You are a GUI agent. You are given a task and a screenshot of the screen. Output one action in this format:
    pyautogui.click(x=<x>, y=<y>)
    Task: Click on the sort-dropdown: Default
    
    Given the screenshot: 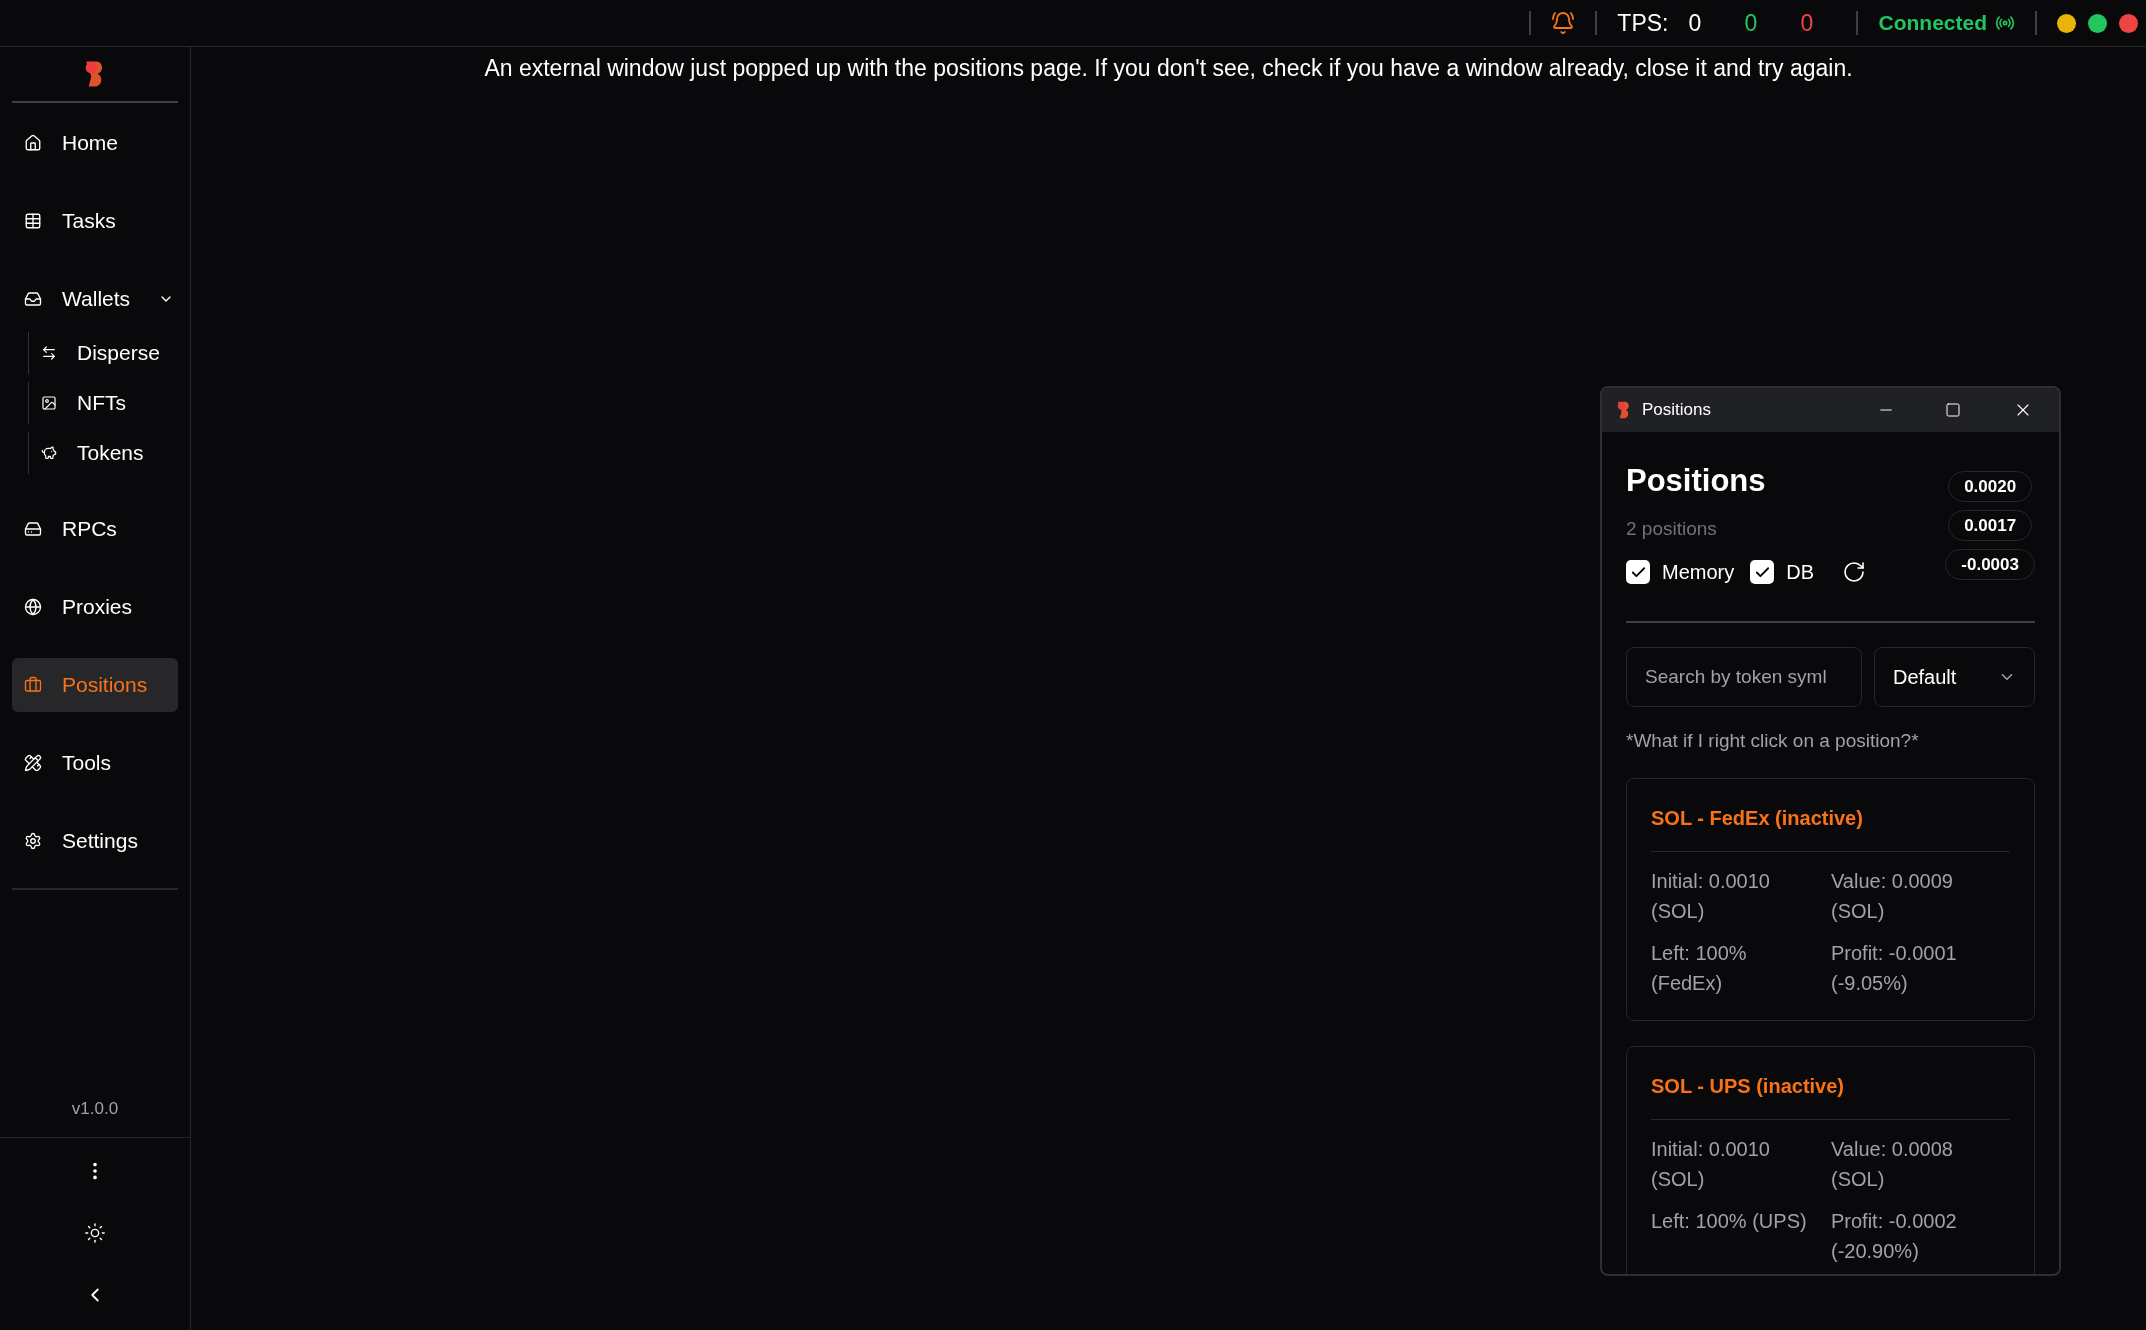 What is the action you would take?
    pyautogui.click(x=1954, y=677)
    